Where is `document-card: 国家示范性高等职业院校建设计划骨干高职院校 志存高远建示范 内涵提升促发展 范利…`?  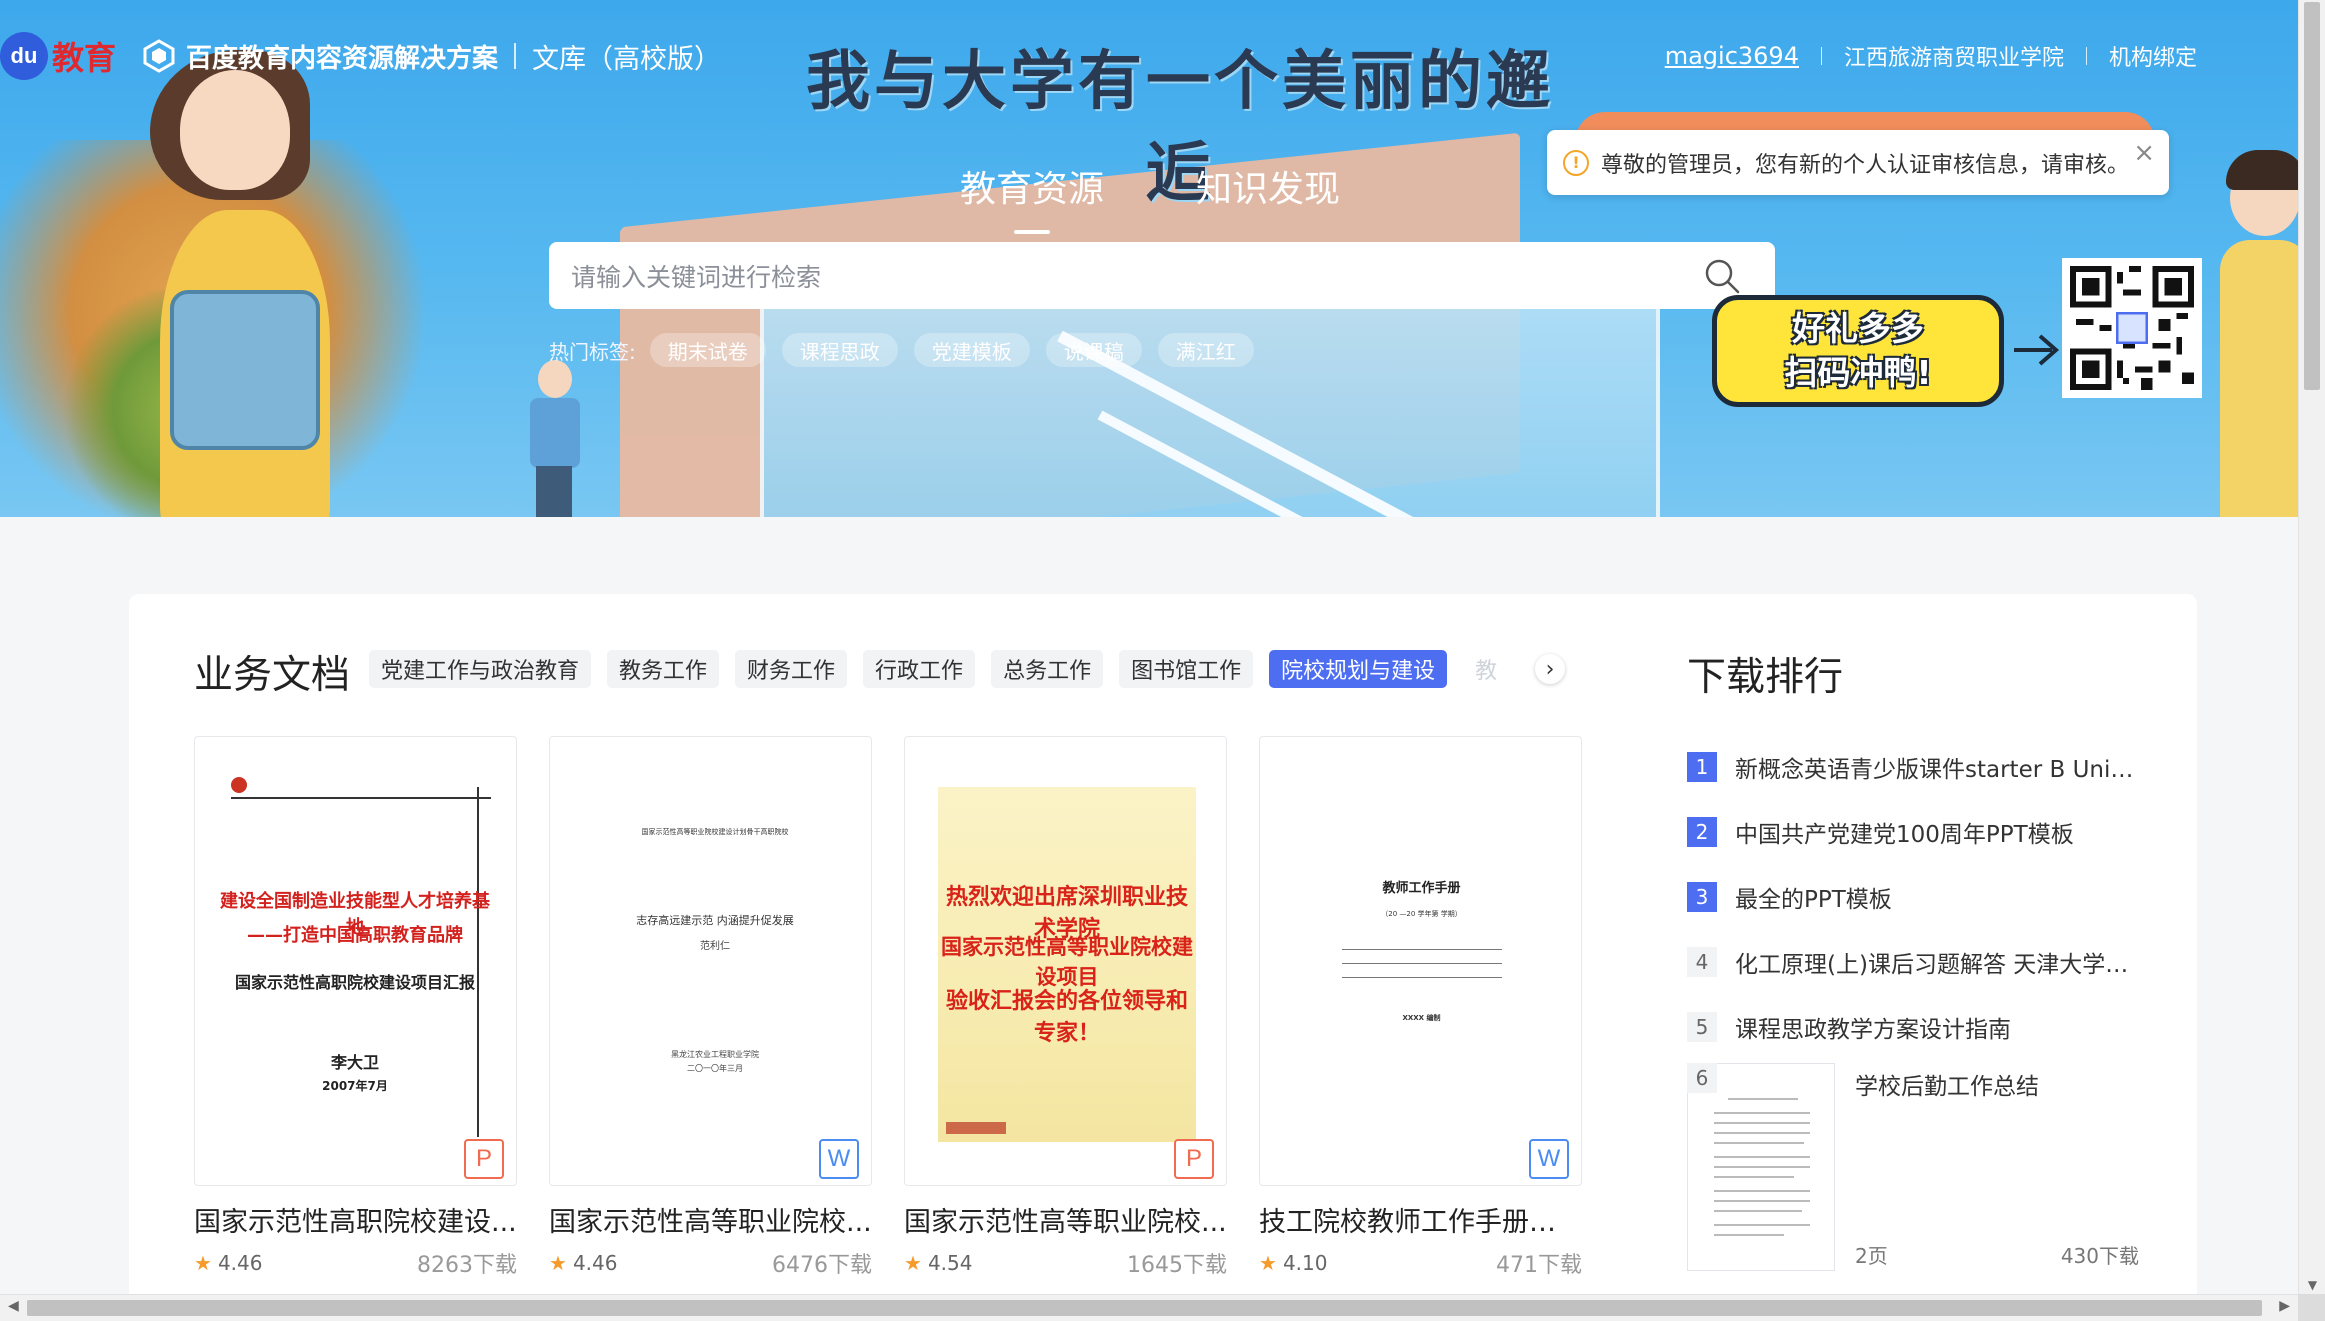 document-card: 国家示范性高等职业院校建设计划骨干高职院校 志存高远建示范 内涵提升促发展 范利… is located at coordinates (710, 1007).